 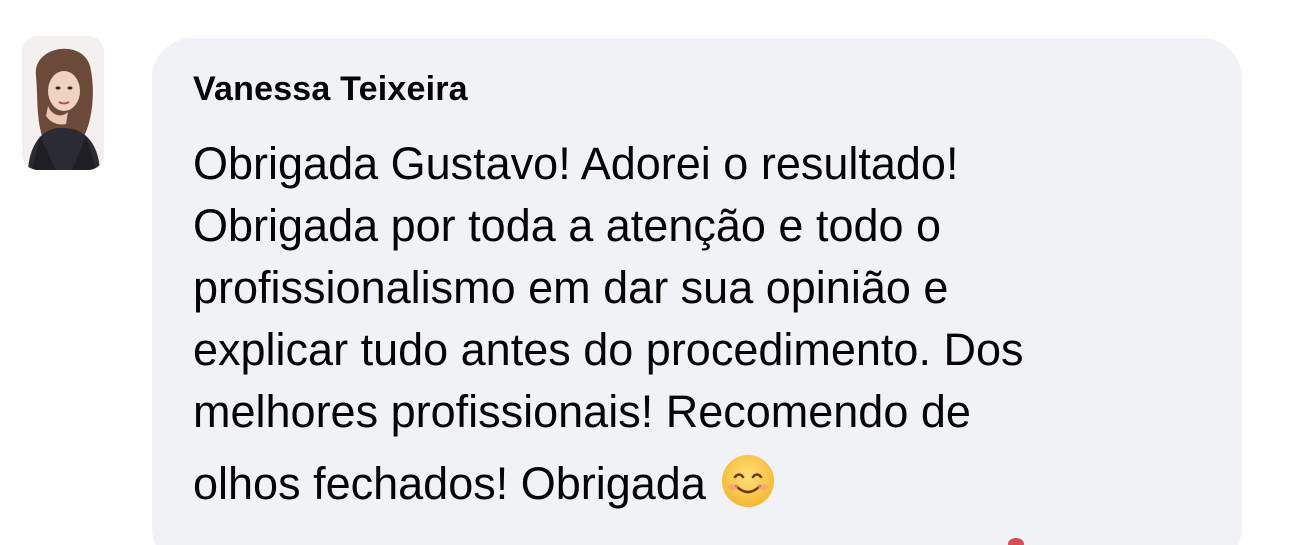 I want to click on smiling-face-emoji-icon, so click(x=748, y=481).